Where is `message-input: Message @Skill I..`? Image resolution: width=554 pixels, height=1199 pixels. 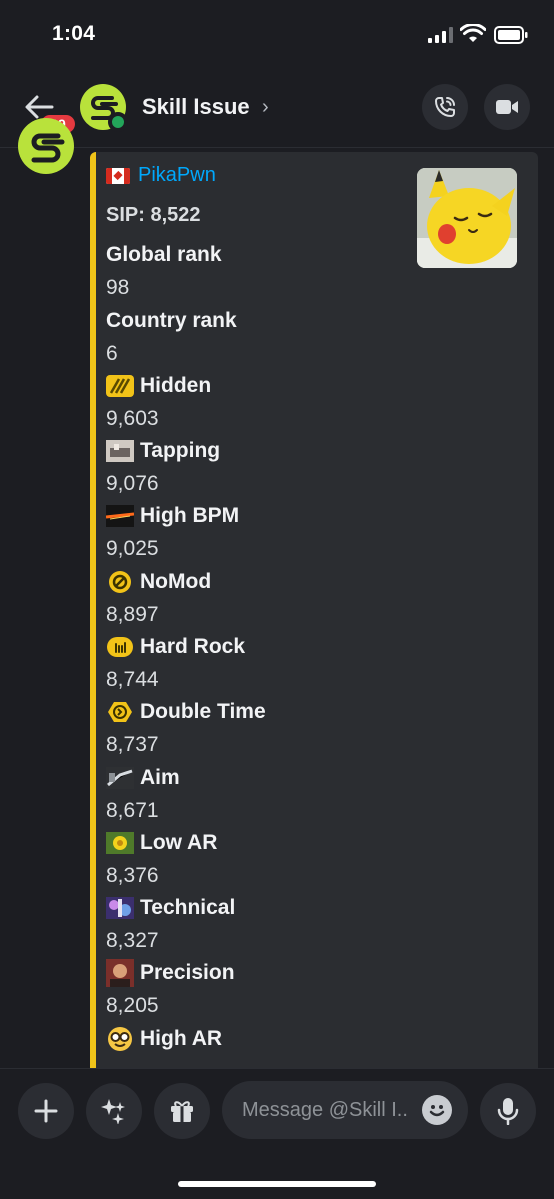 message-input: Message @Skill I.. is located at coordinates (345, 1110).